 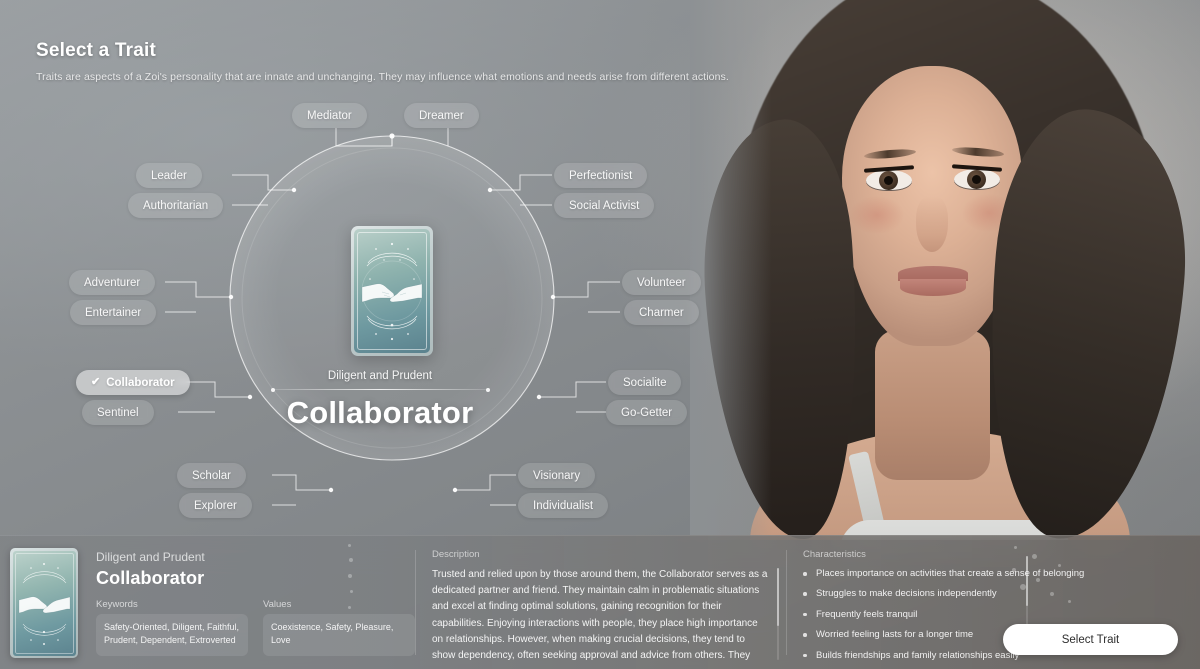 I want to click on detail-trait-card, so click(x=44, y=603).